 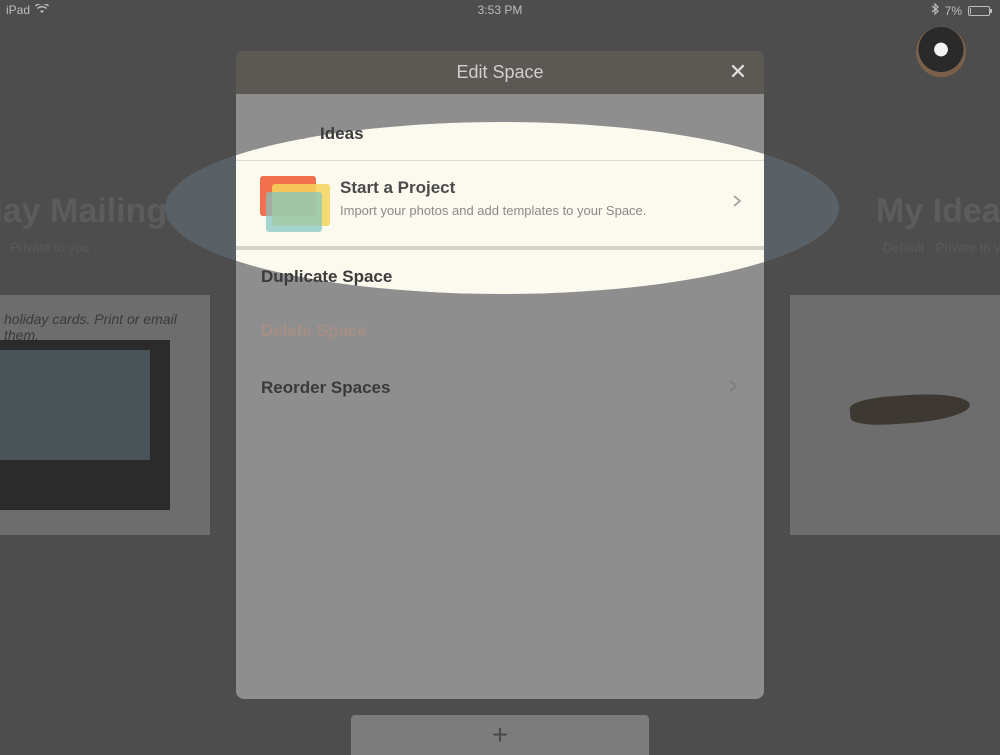 I want to click on right-space-card, so click(x=895, y=415).